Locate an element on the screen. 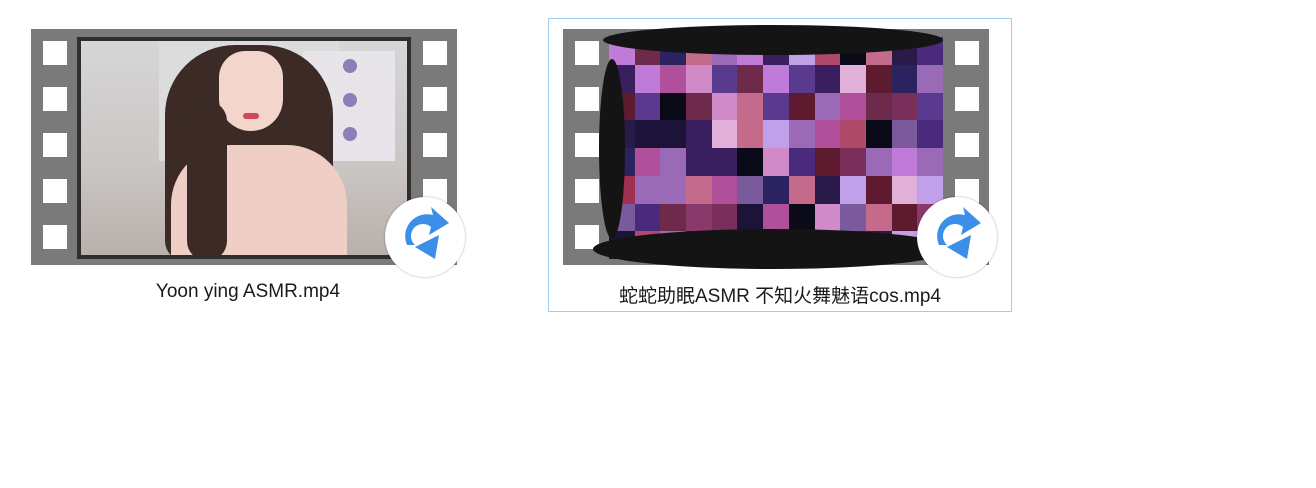  thumbnail-frame is located at coordinates (244, 148).